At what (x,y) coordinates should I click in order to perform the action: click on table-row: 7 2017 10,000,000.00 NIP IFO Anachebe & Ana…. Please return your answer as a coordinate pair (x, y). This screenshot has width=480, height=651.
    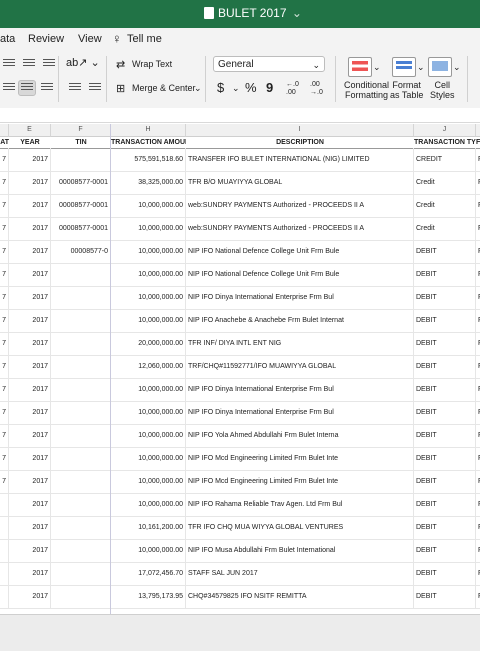
    Looking at the image, I should click on (240, 321).